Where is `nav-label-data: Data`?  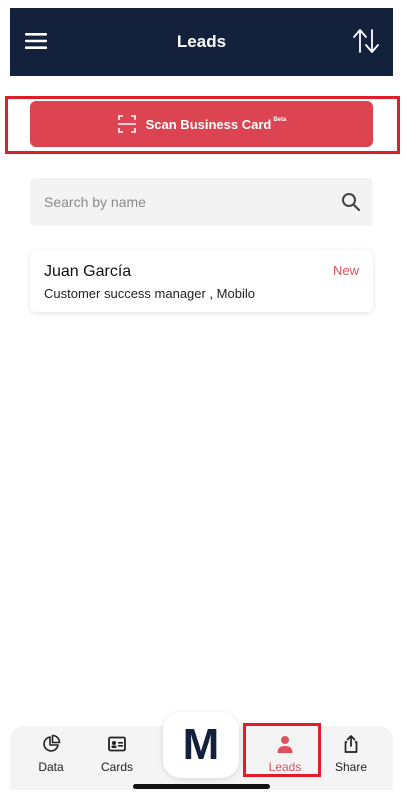 nav-label-data: Data is located at coordinates (51, 767).